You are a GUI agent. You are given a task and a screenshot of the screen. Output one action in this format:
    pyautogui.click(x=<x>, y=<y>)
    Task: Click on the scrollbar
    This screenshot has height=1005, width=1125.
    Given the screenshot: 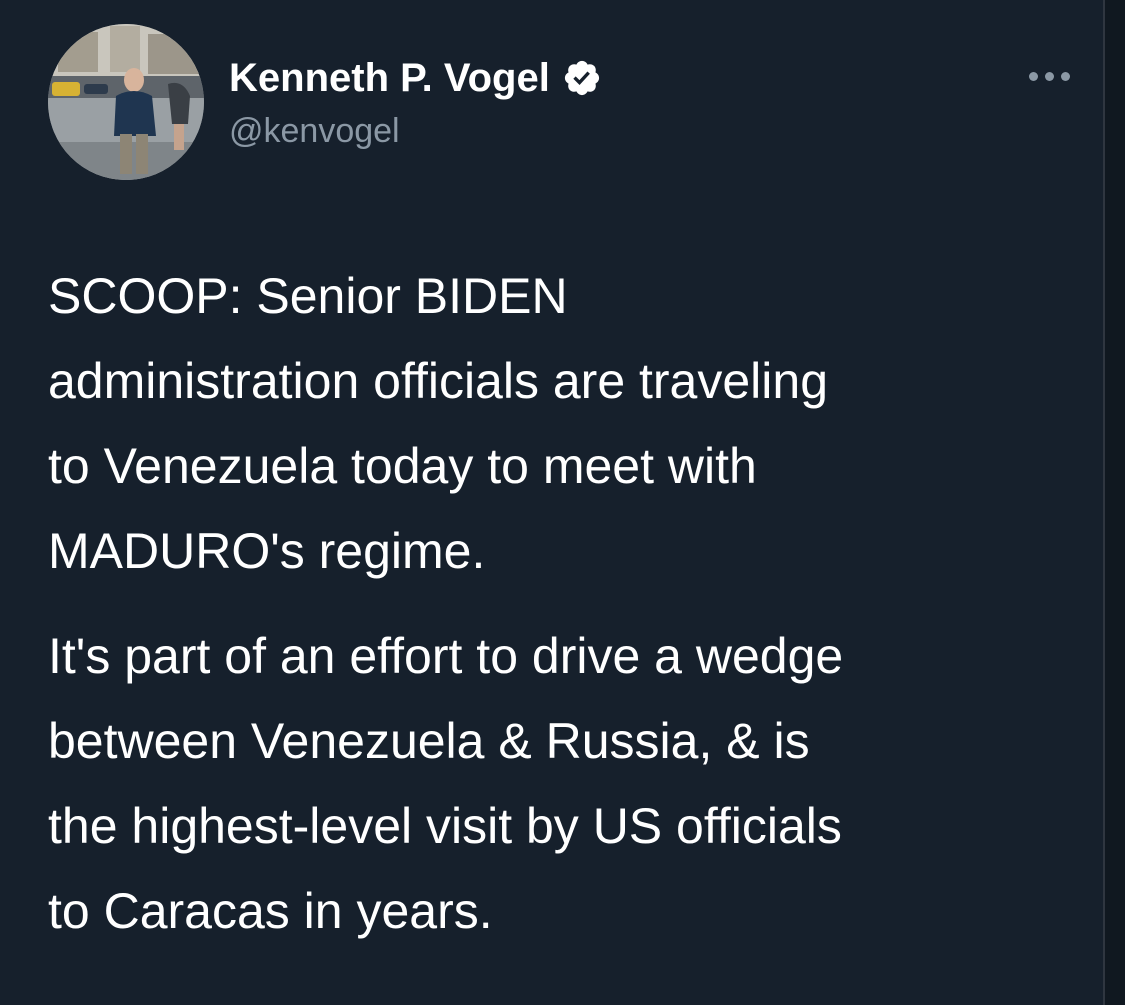 What is the action you would take?
    pyautogui.click(x=1114, y=502)
    